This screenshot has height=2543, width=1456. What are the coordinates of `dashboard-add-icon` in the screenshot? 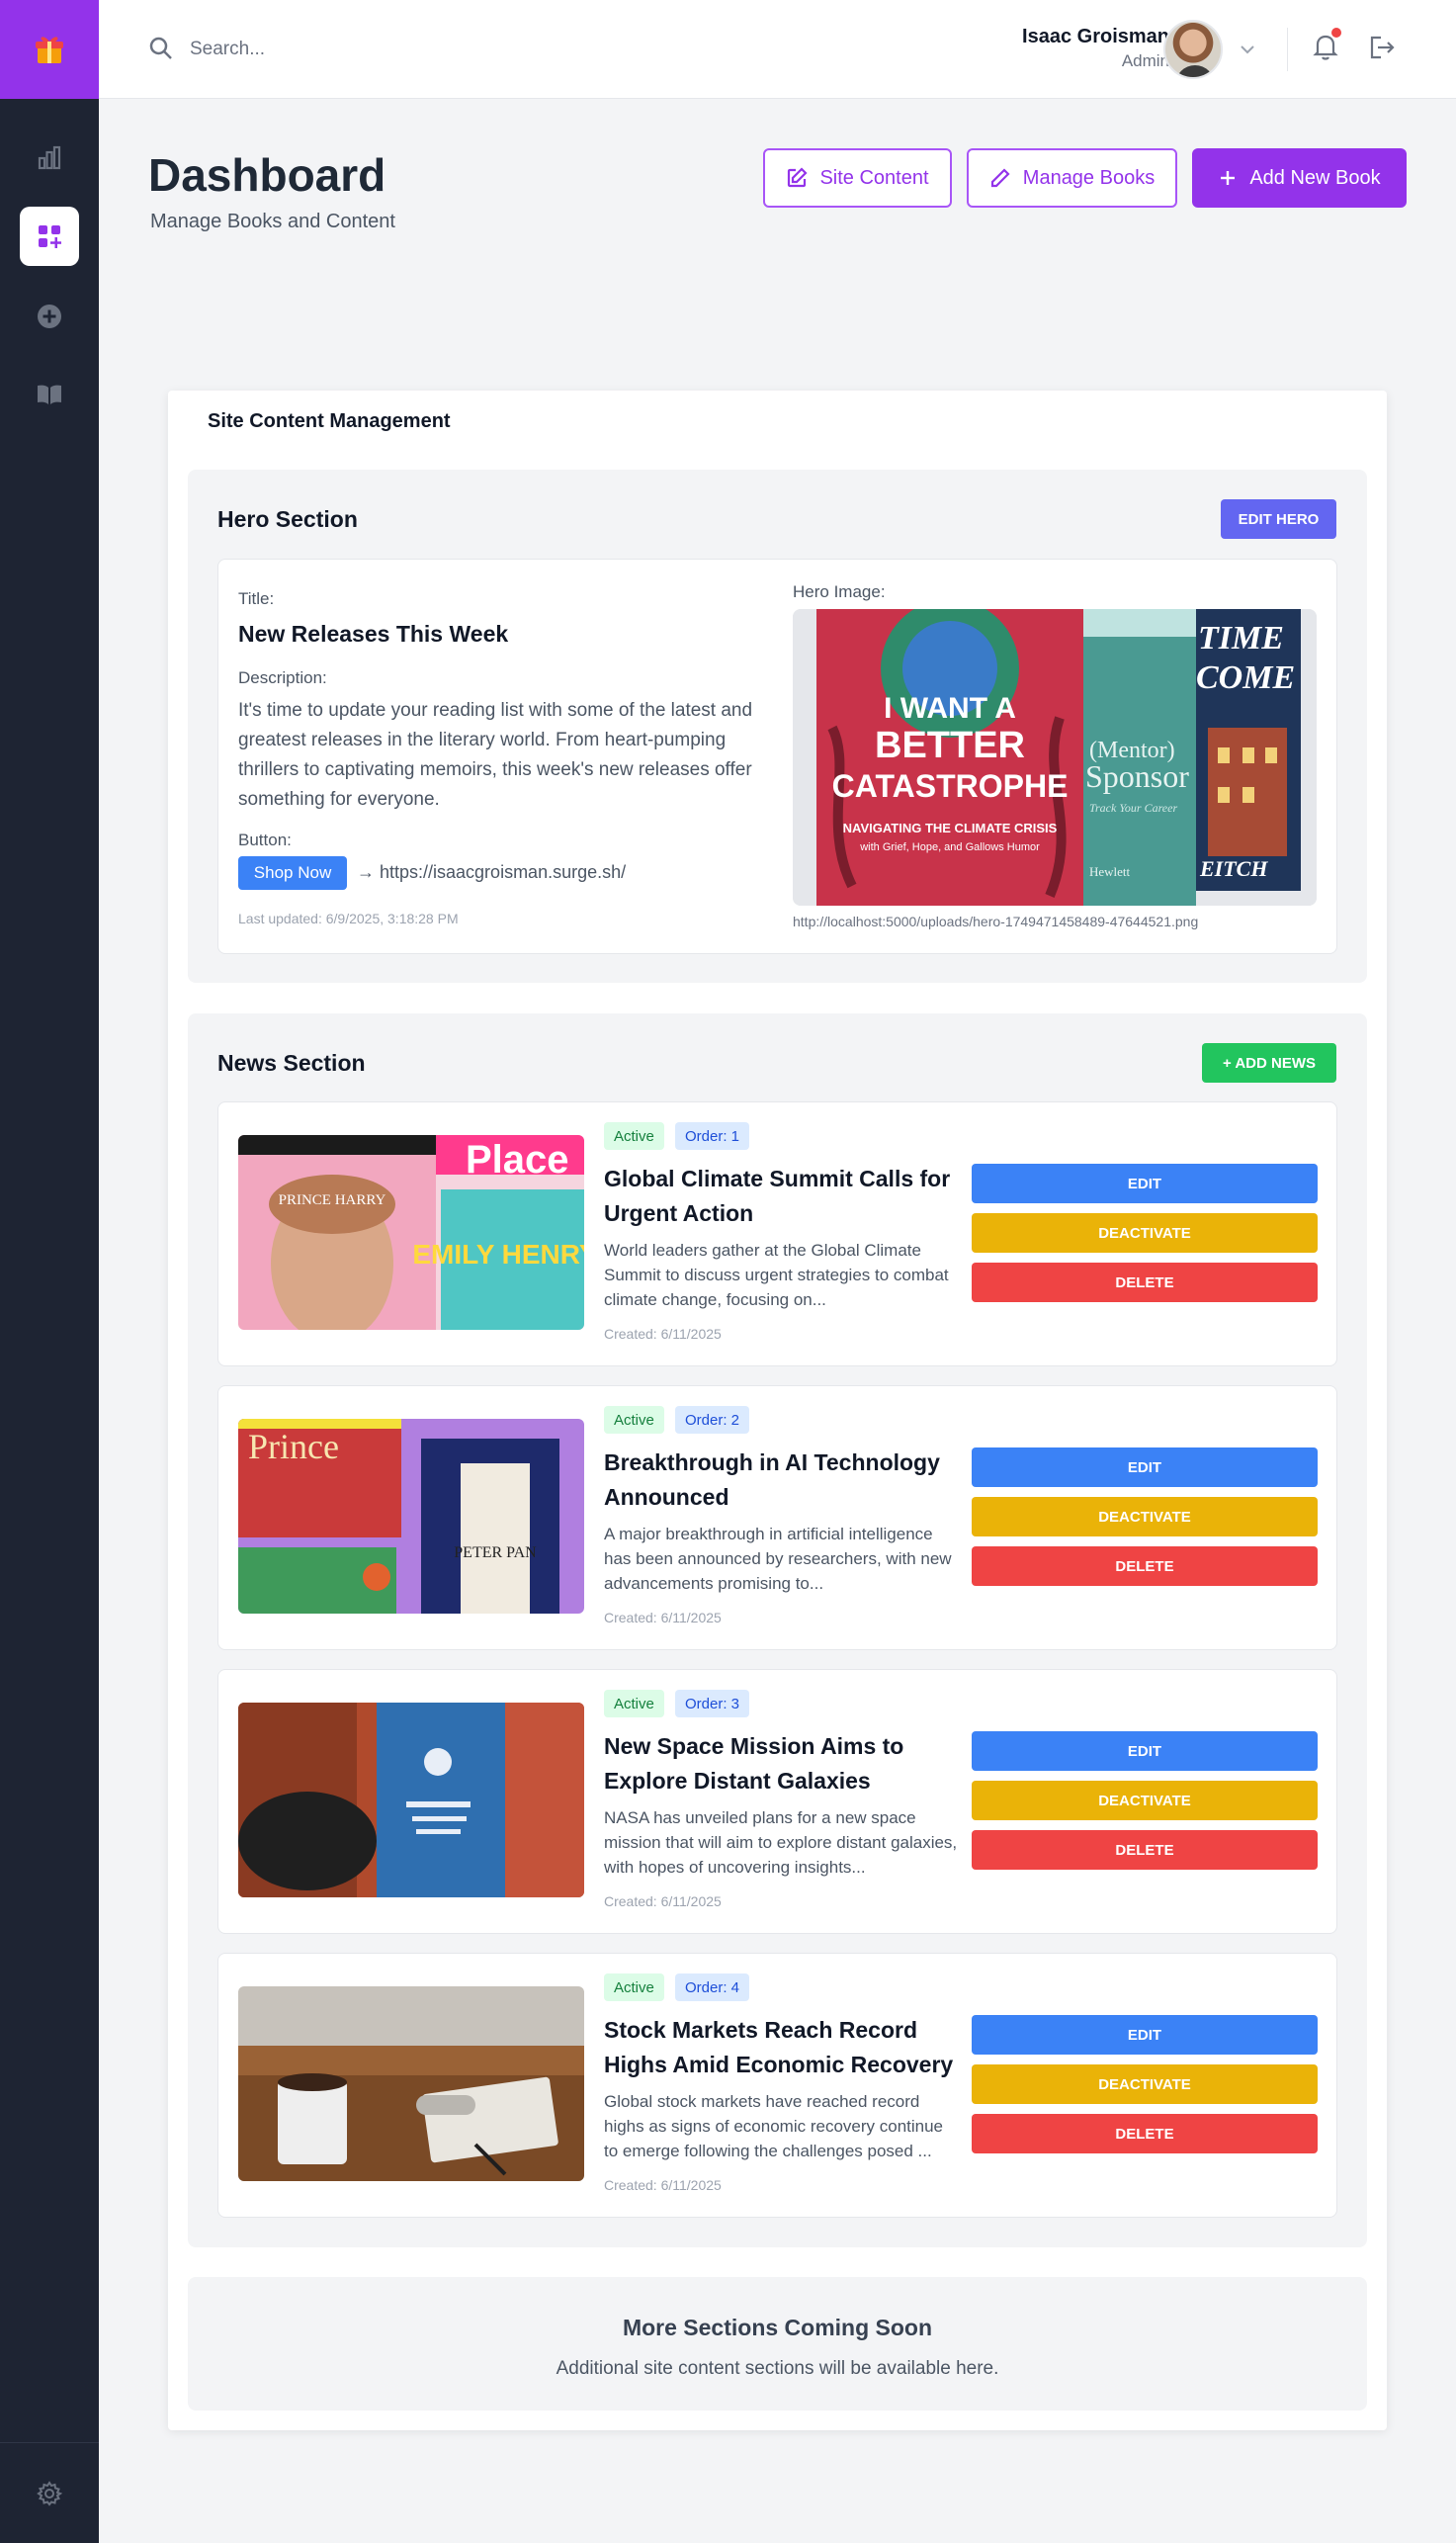 It's located at (50, 237).